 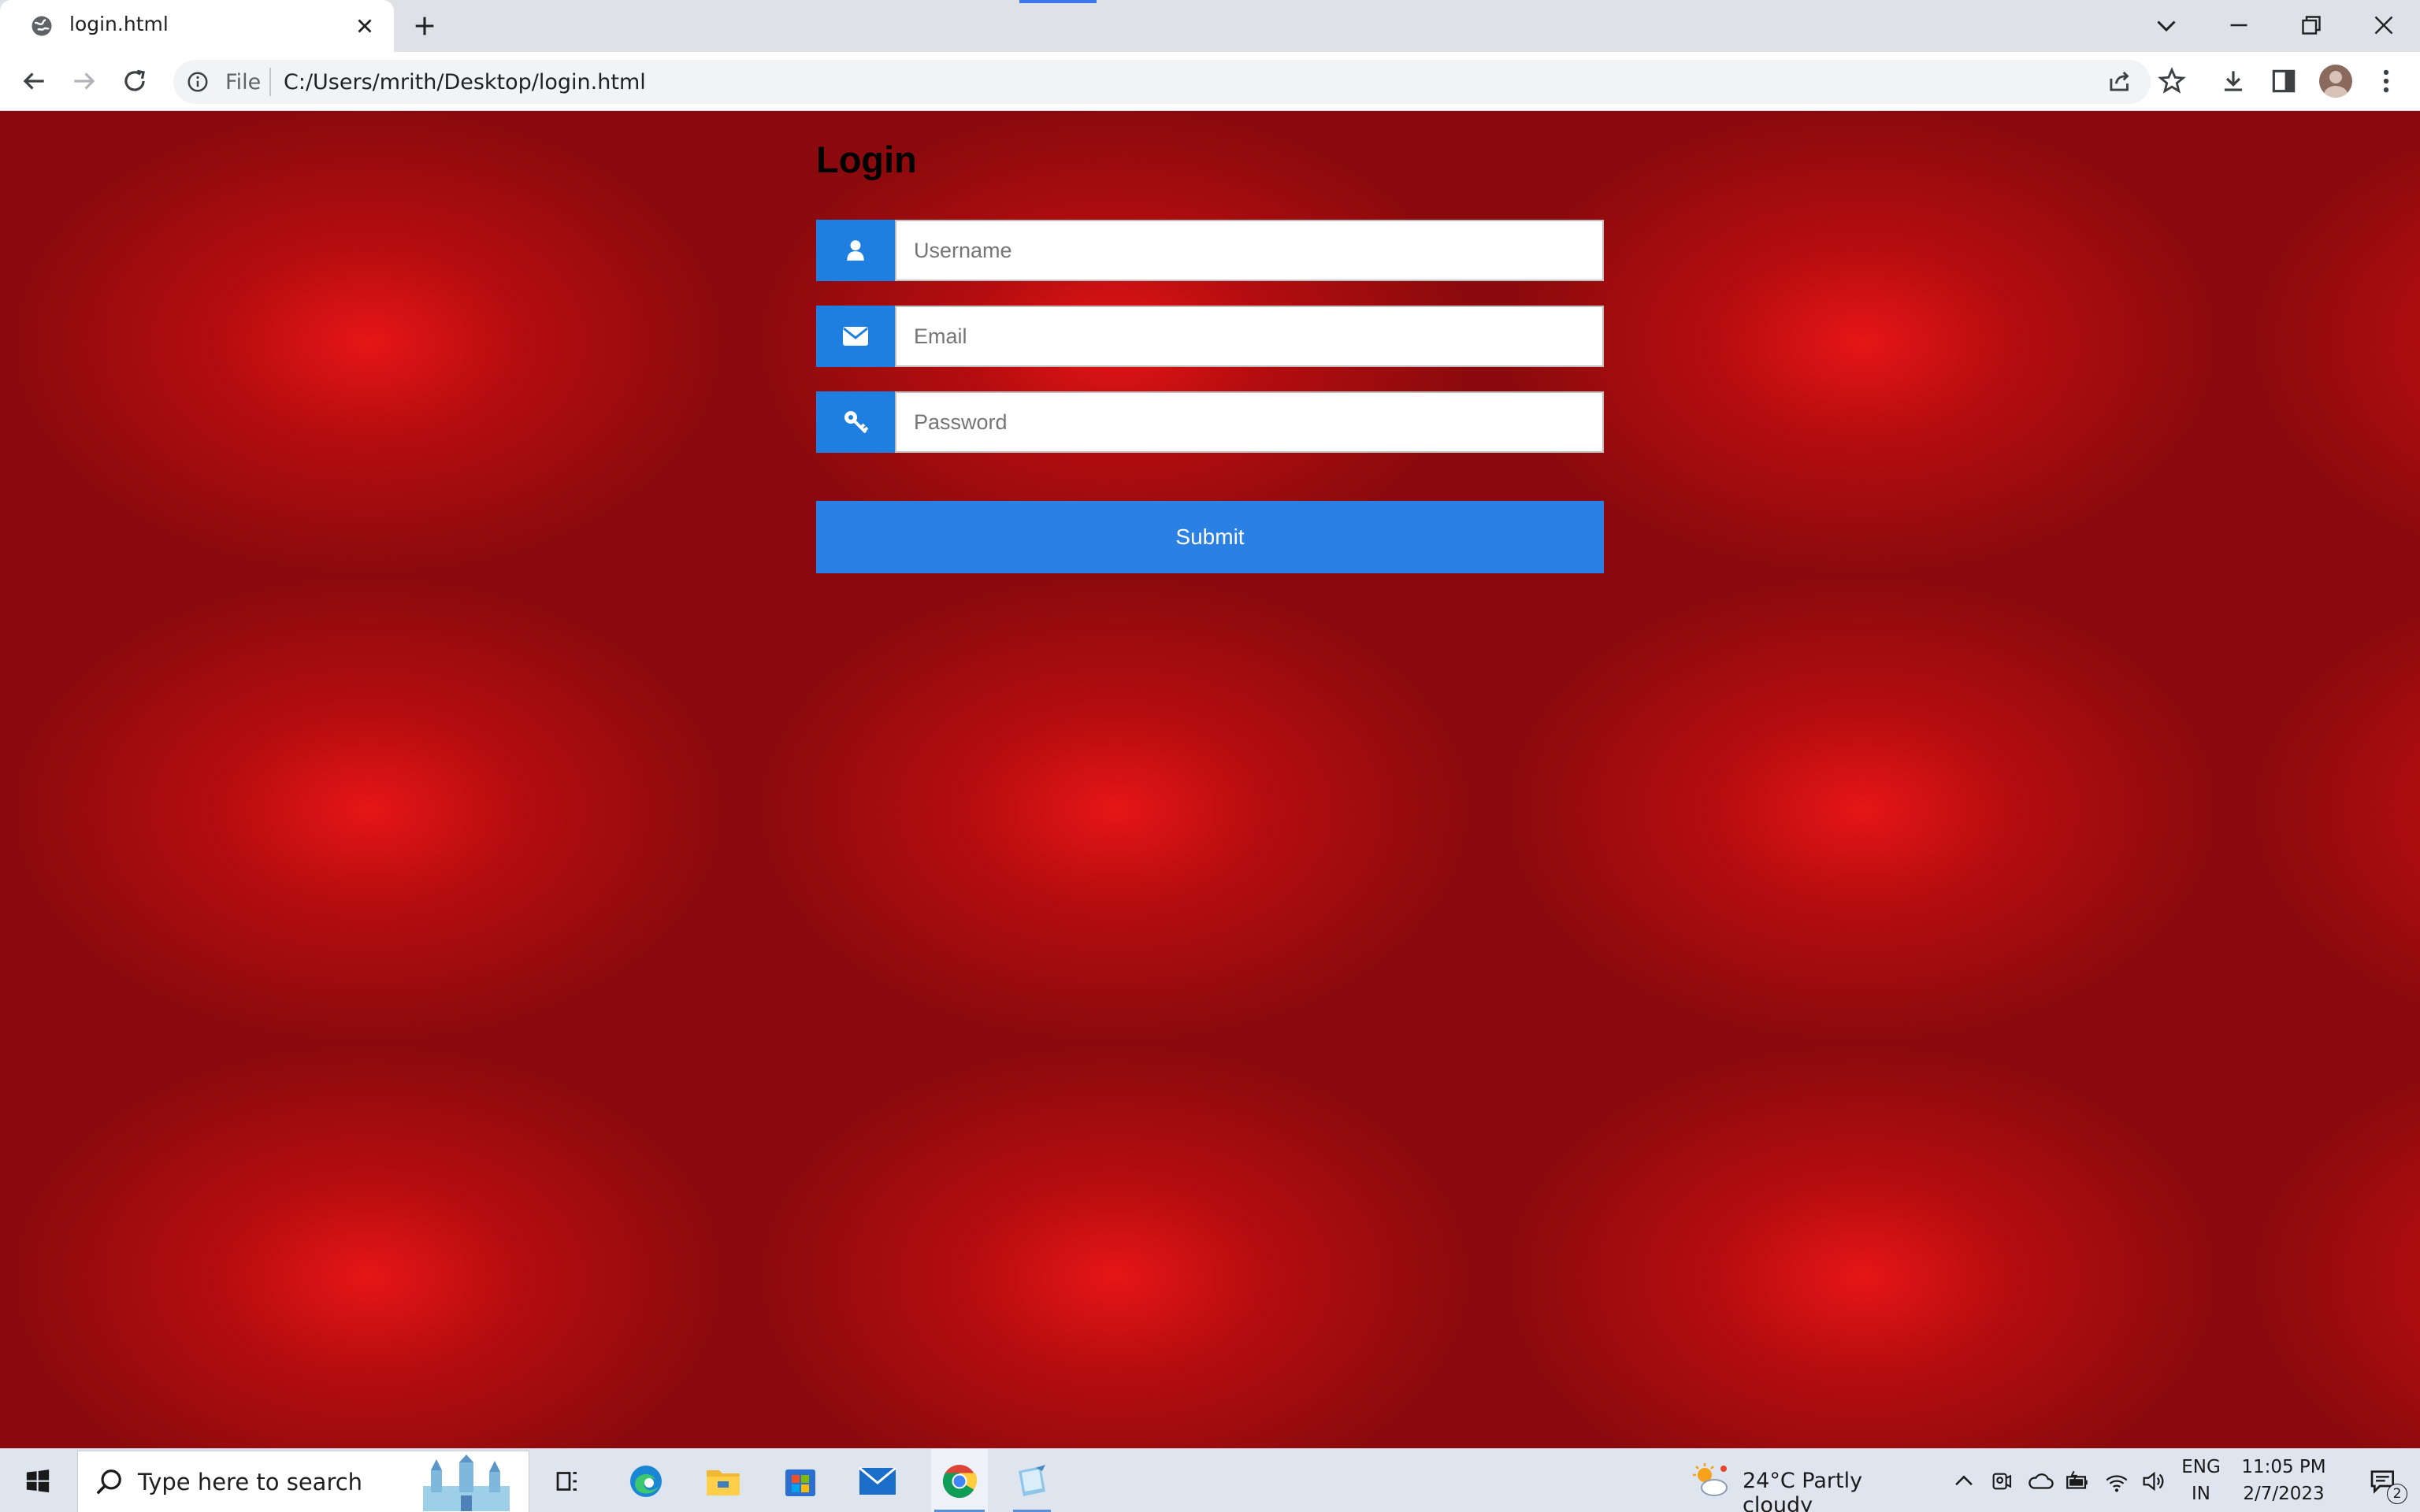 I want to click on taskbar-store, so click(x=800, y=1480).